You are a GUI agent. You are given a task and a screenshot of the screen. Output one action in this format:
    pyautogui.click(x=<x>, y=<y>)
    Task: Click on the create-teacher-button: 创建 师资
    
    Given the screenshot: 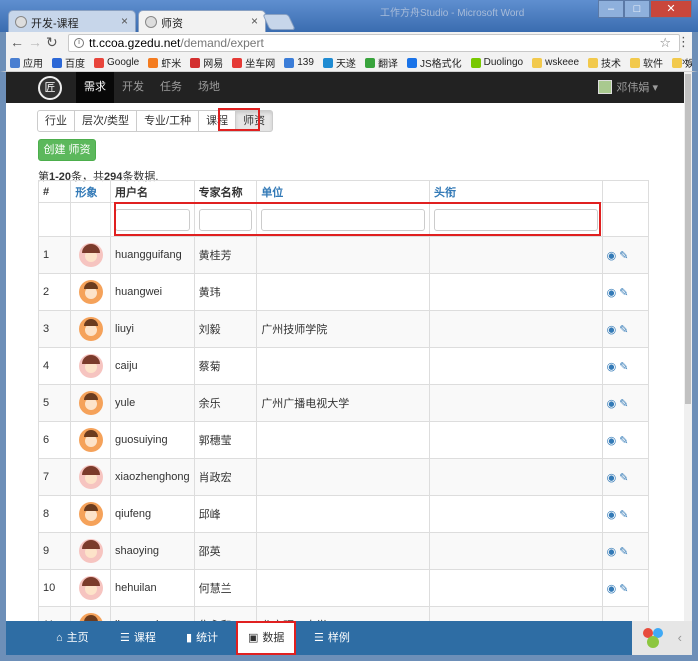 What is the action you would take?
    pyautogui.click(x=67, y=150)
    